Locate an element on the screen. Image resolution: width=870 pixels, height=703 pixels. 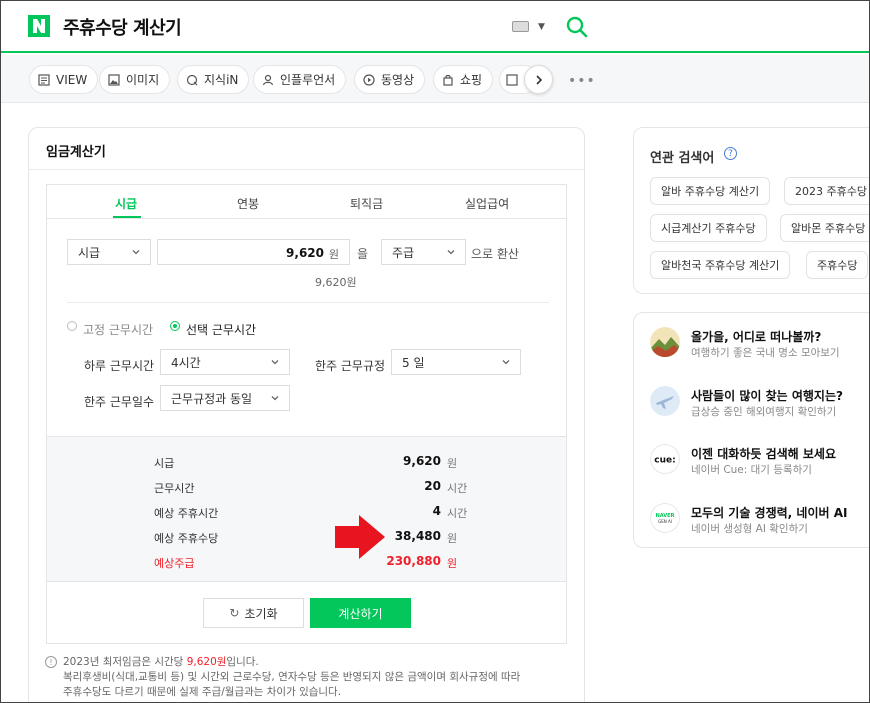
daily-hours-label: 하루 근무시간 is located at coordinates (119, 366).